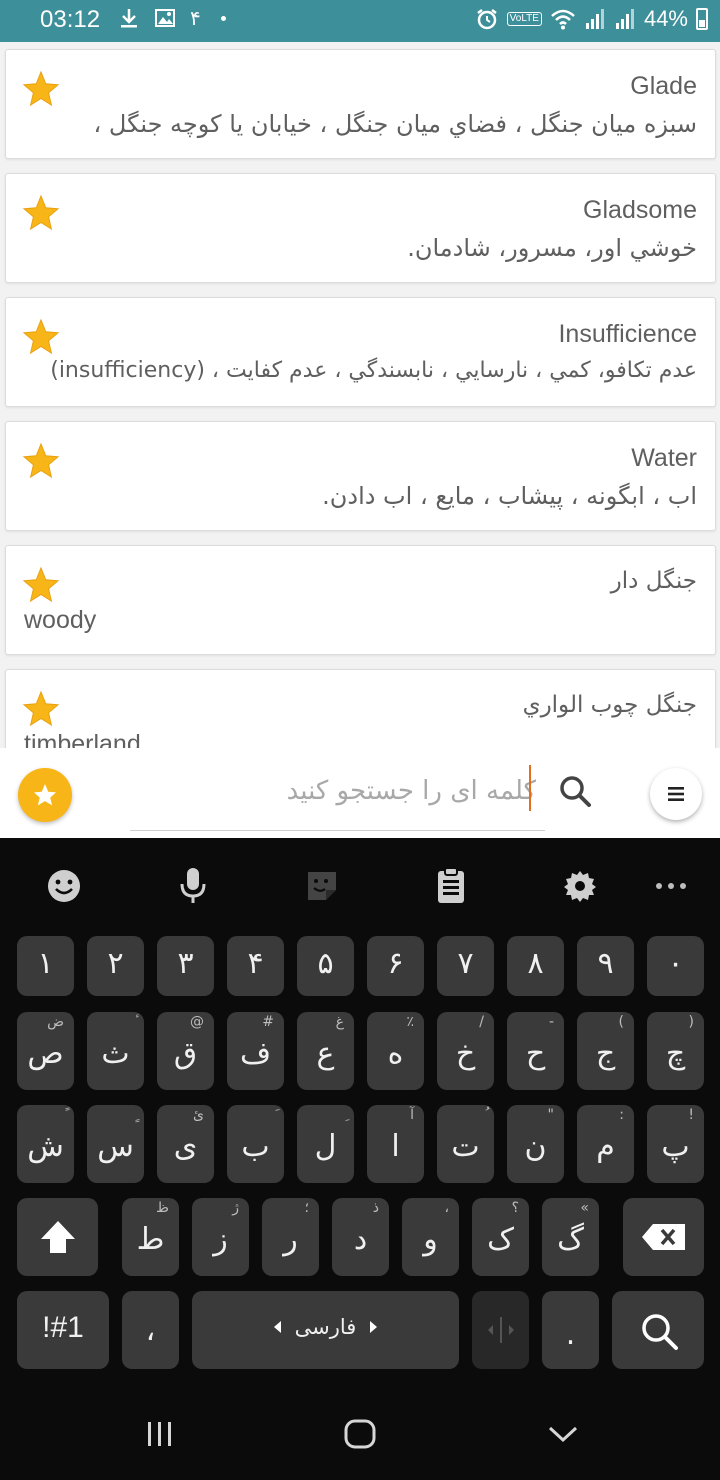 Image resolution: width=720 pixels, height=1480 pixels. I want to click on key-label: ی, so click(185, 1146).